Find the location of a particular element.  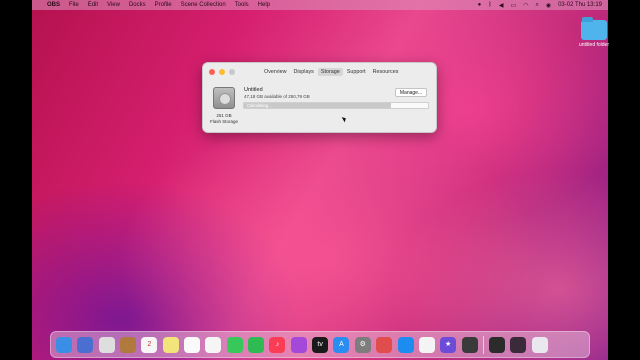

messages-icon is located at coordinates (234, 344).